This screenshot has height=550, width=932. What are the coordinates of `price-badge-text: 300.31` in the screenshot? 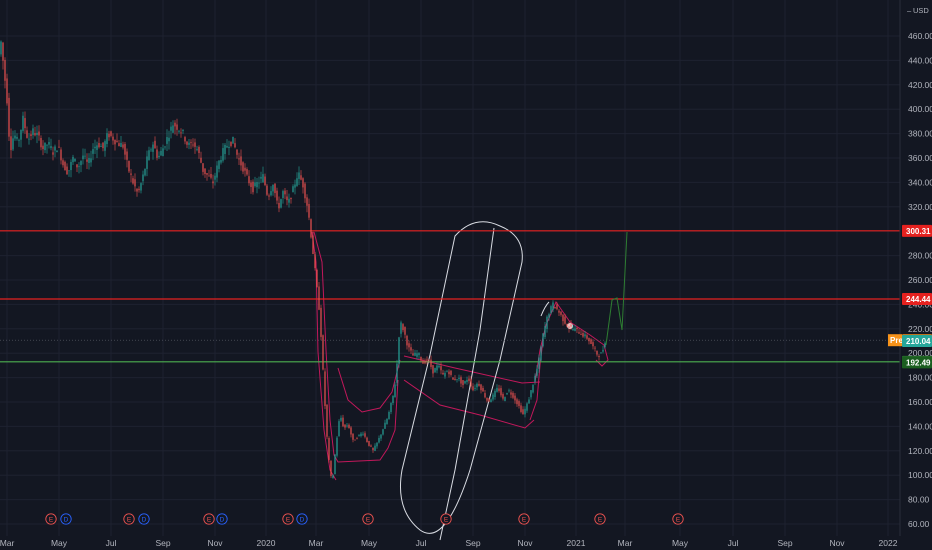 It's located at (918, 231).